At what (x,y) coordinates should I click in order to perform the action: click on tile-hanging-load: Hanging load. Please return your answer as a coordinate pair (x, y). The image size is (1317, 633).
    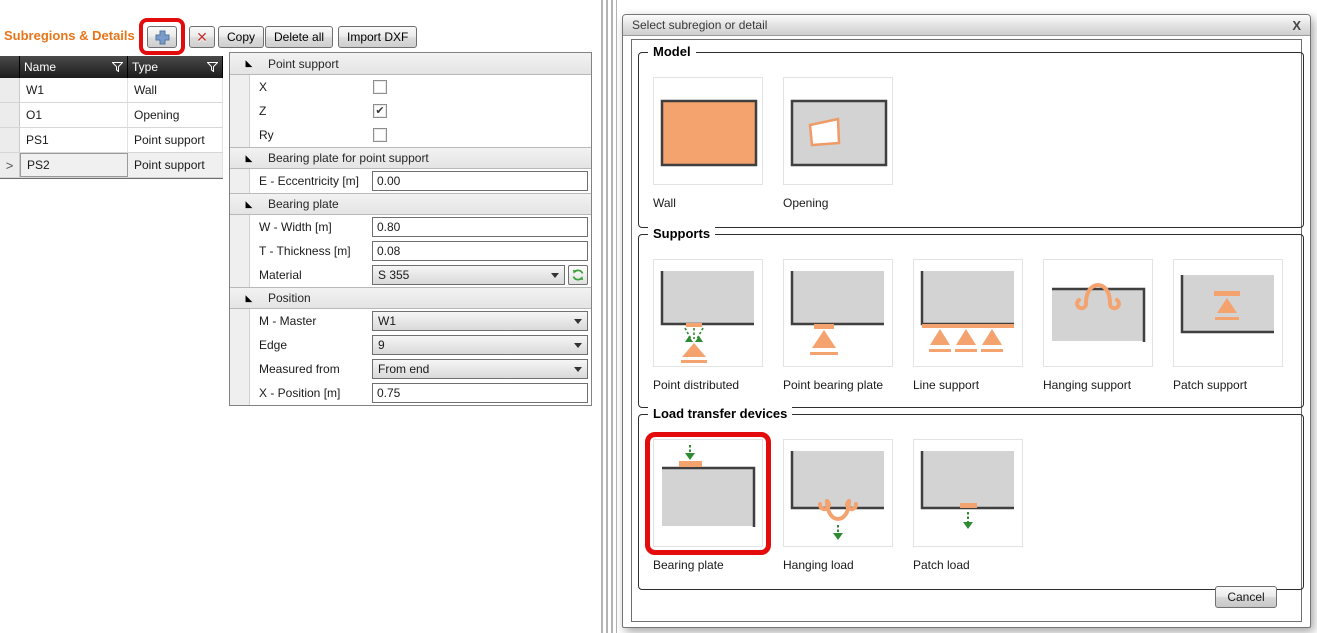
    Looking at the image, I should click on (838, 505).